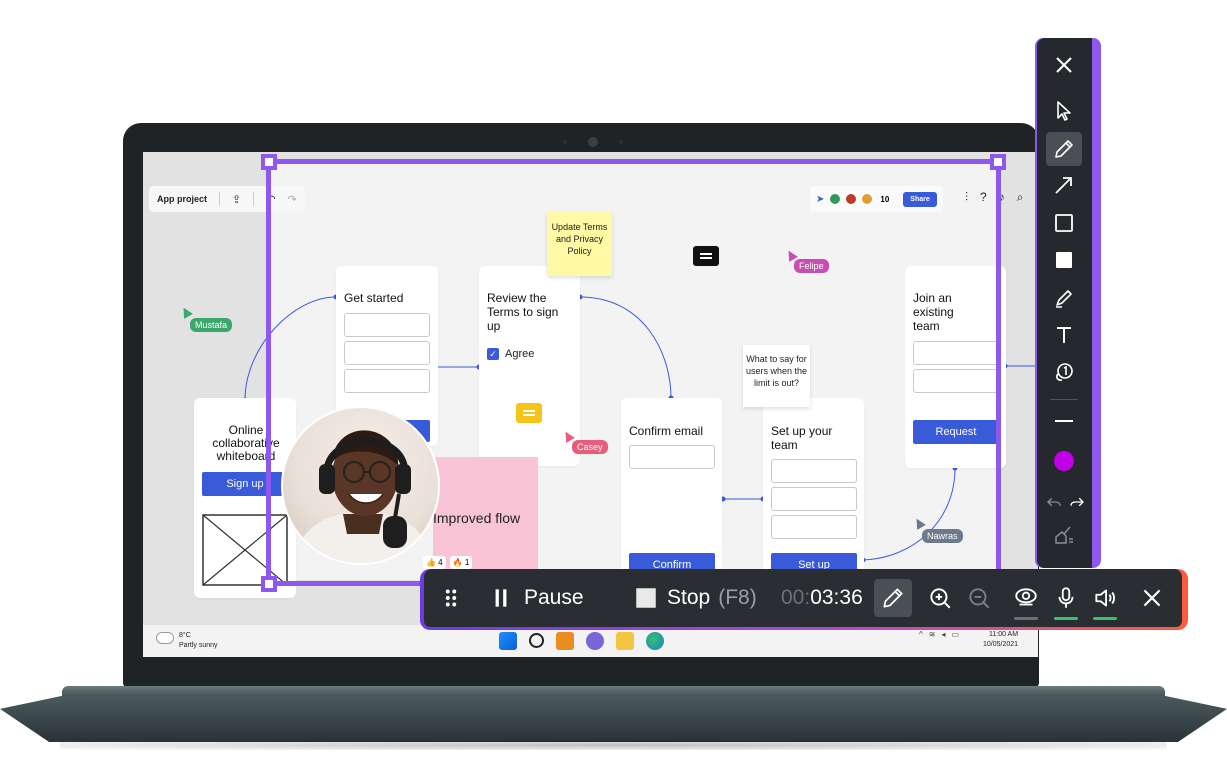  What do you see at coordinates (1026, 618) in the screenshot?
I see `webcam-status-indicator` at bounding box center [1026, 618].